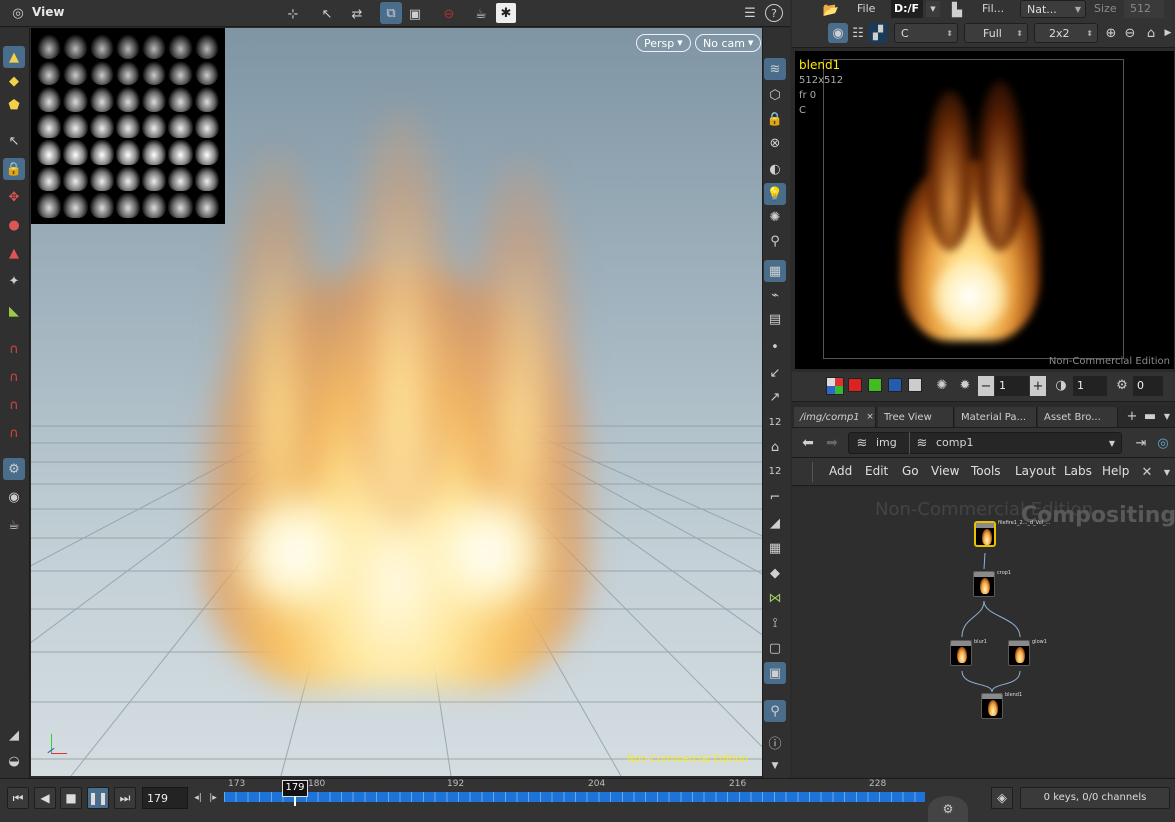 The height and width of the screenshot is (822, 1175). Describe the element at coordinates (1061, 385) in the screenshot. I see `gamma-icon: ◑` at that location.